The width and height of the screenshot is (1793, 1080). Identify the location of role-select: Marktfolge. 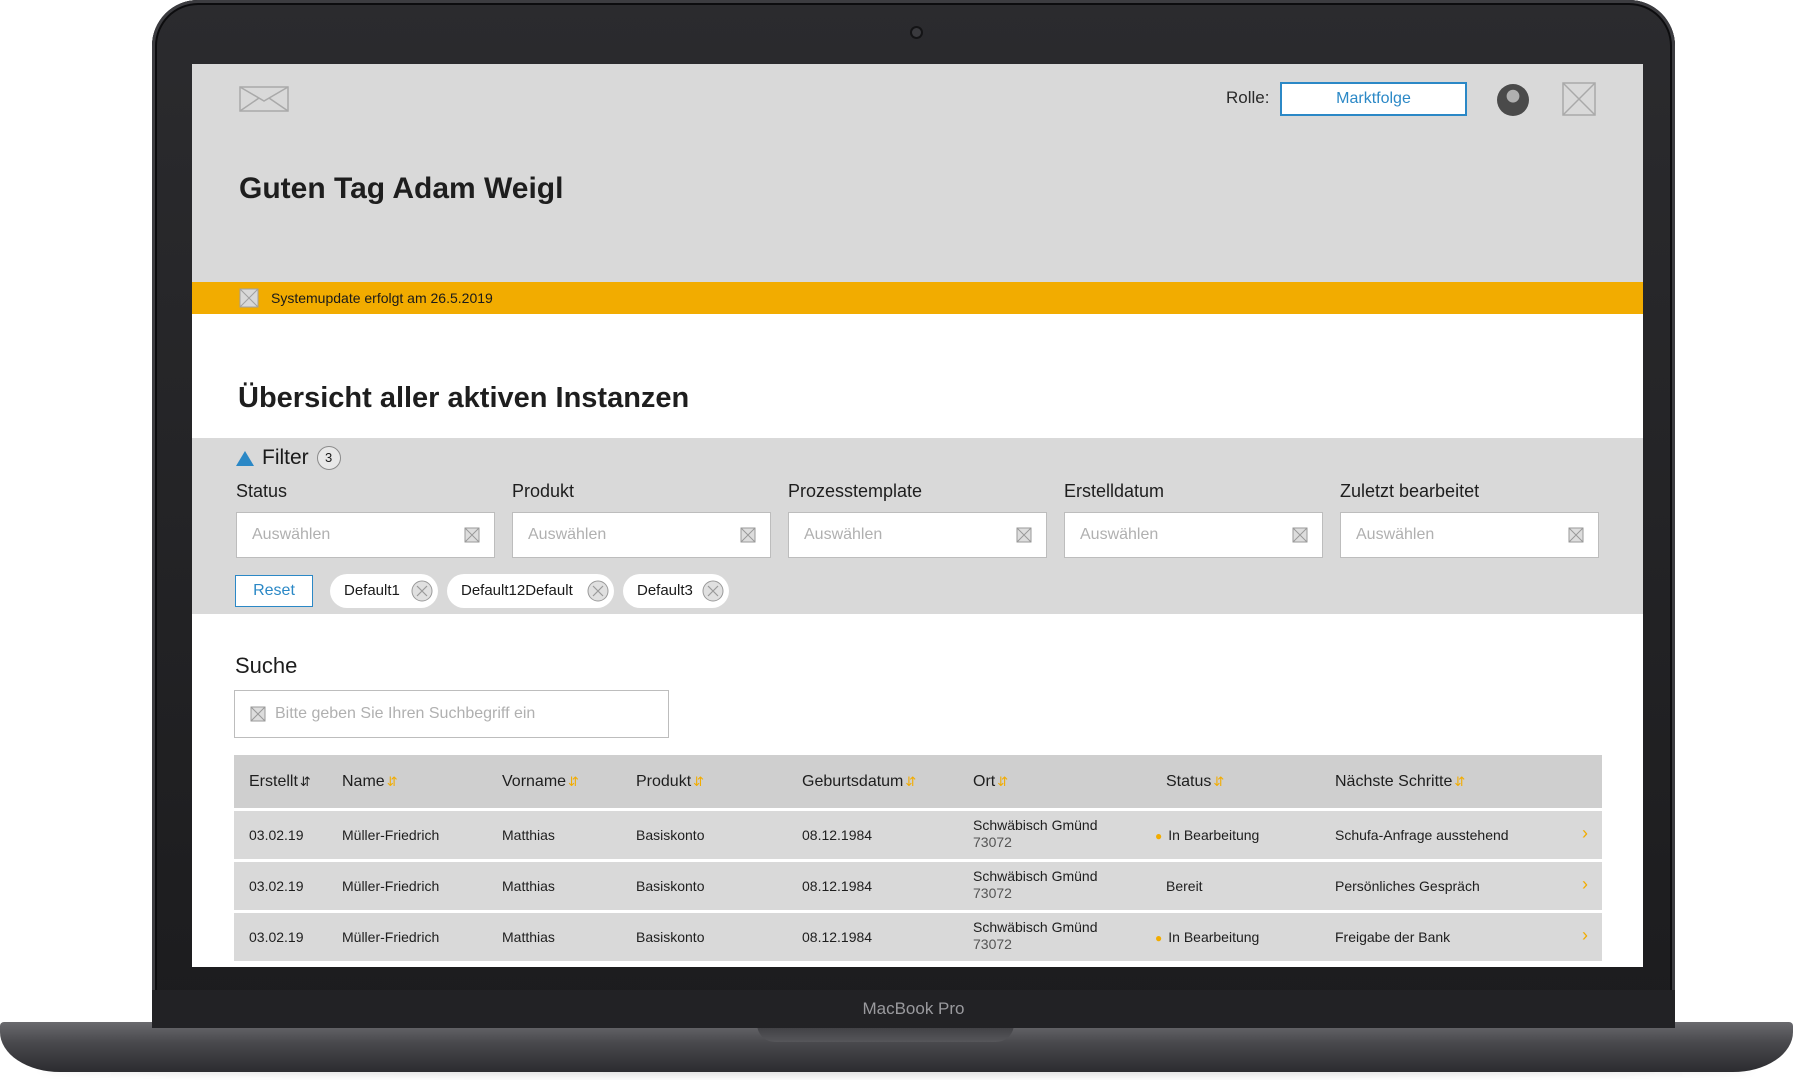
(1373, 99).